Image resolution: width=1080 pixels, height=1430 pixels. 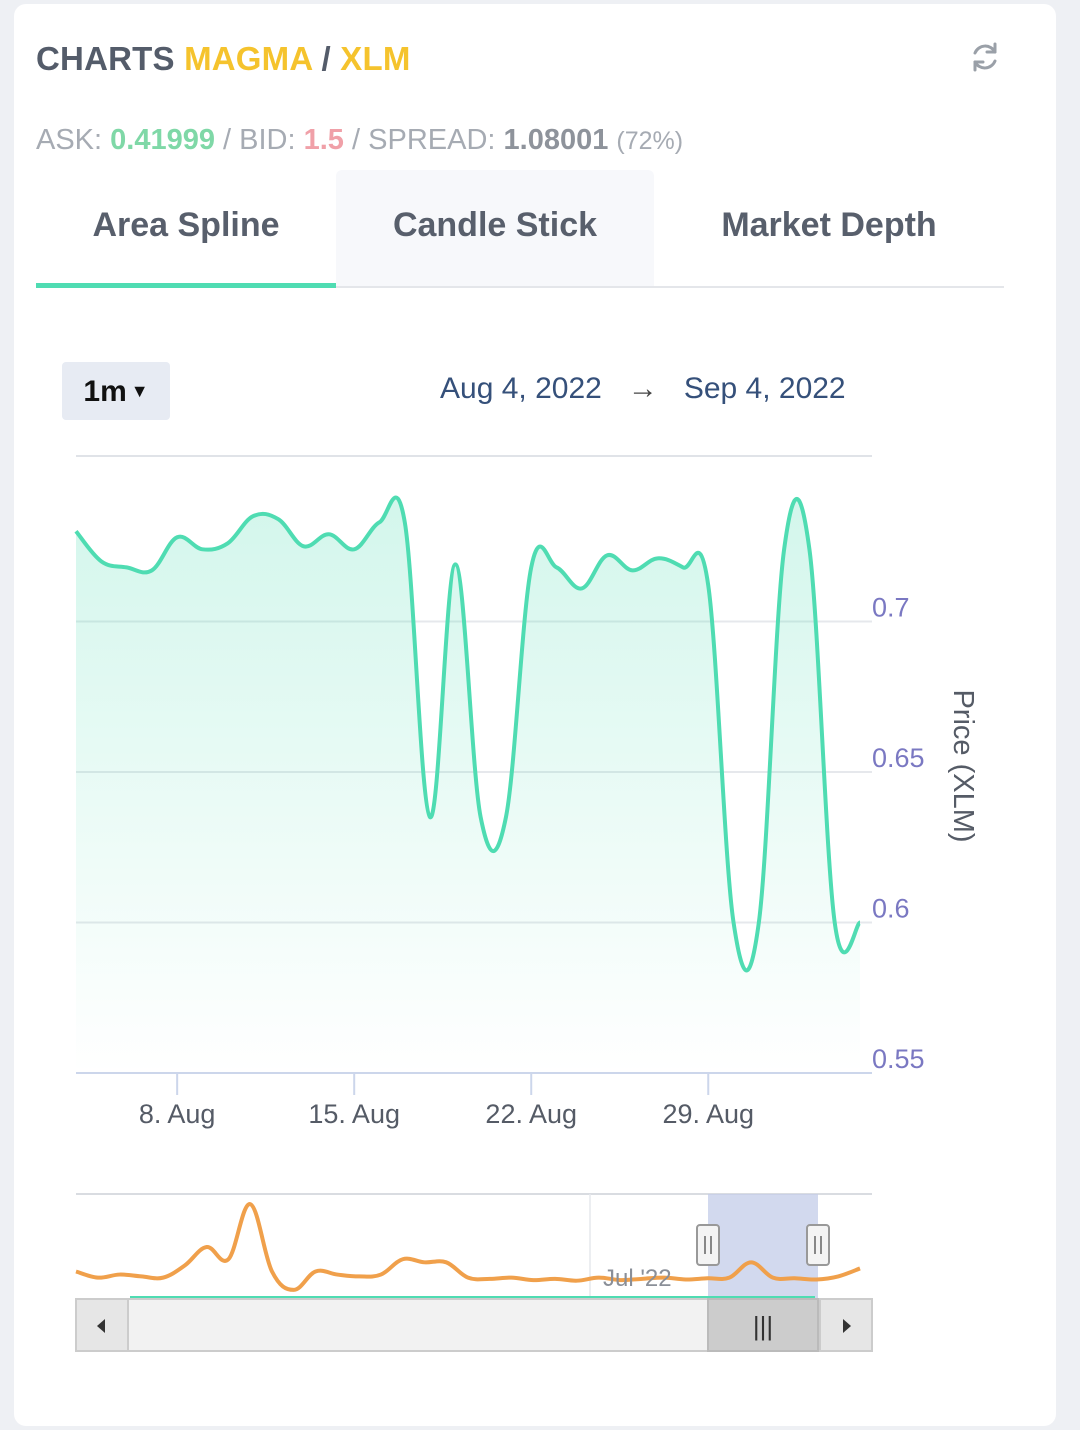 I want to click on x-tick-label: 15. Aug, so click(x=354, y=1114).